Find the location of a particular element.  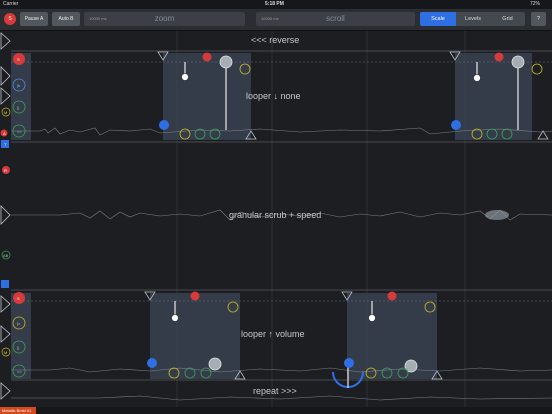

s-badge-button: S is located at coordinates (10, 19).